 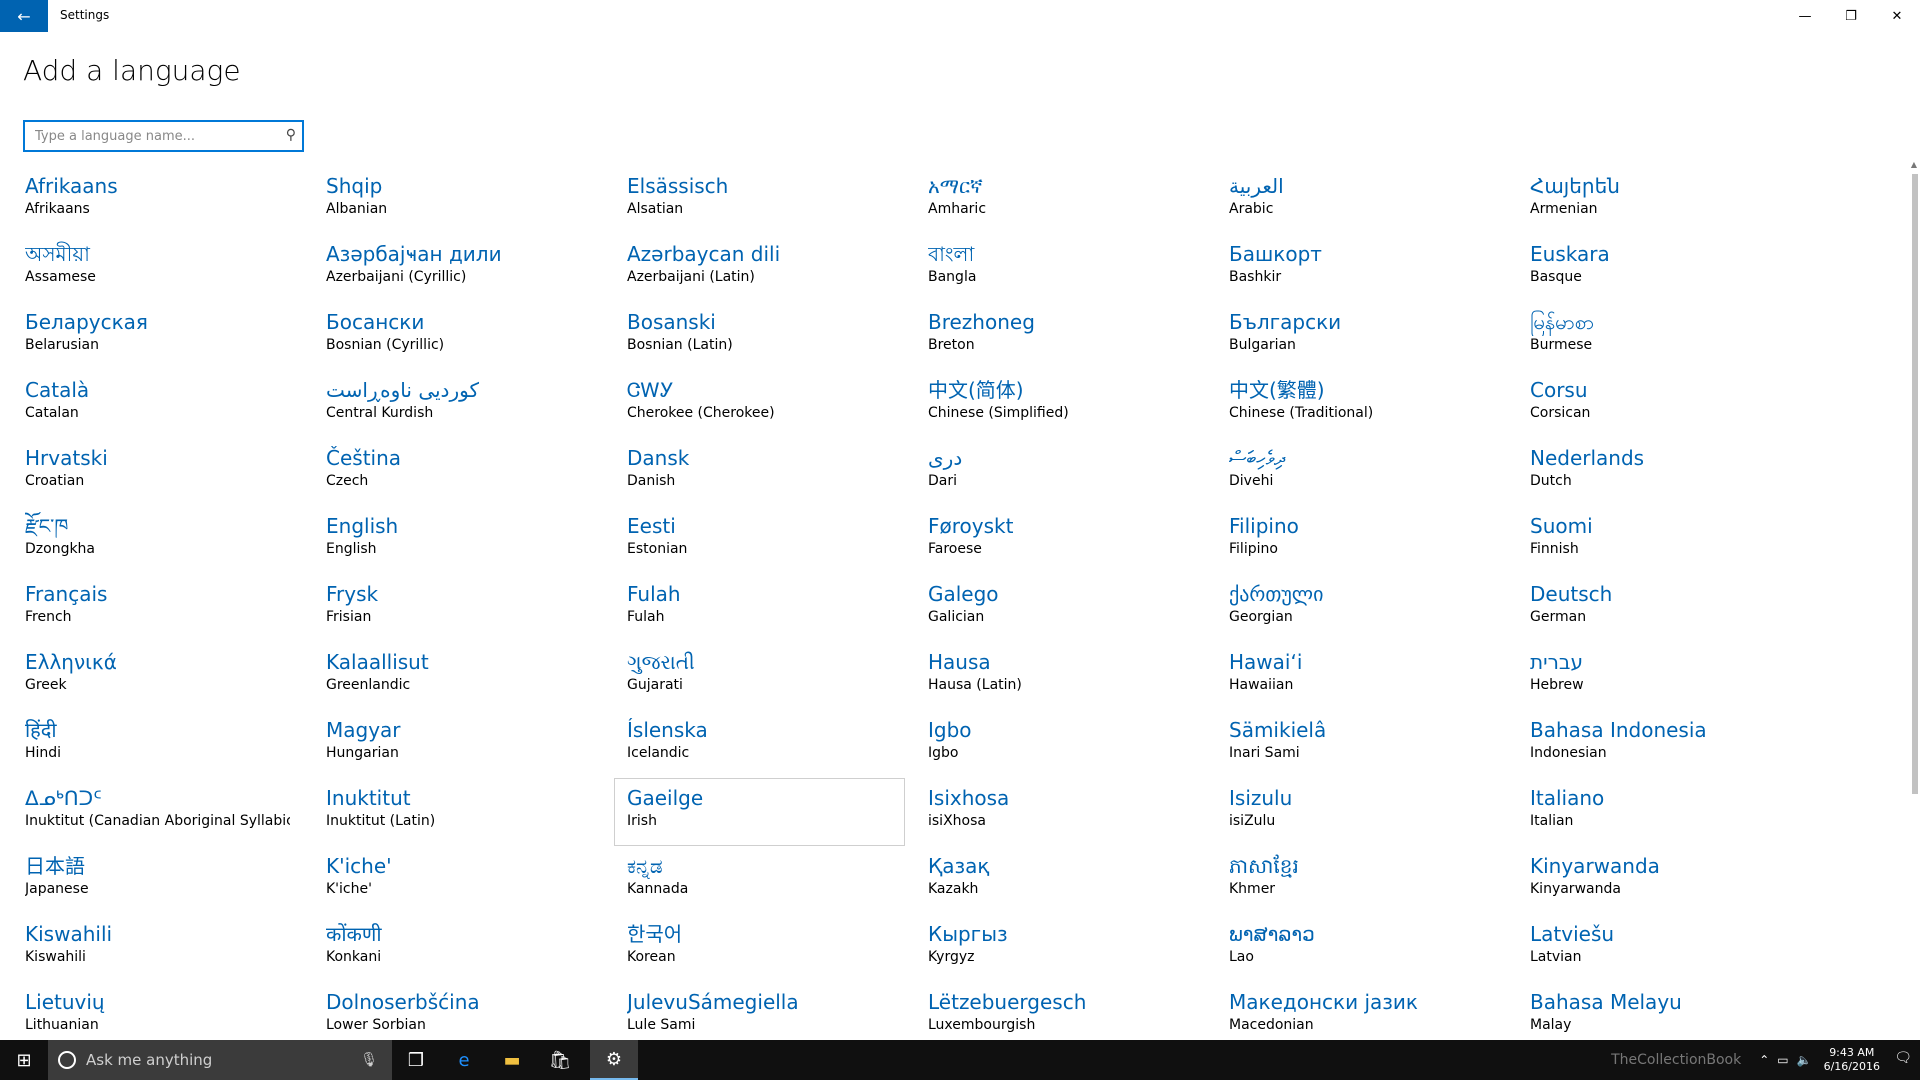 I want to click on scrollbar: ▲, so click(x=1914, y=600).